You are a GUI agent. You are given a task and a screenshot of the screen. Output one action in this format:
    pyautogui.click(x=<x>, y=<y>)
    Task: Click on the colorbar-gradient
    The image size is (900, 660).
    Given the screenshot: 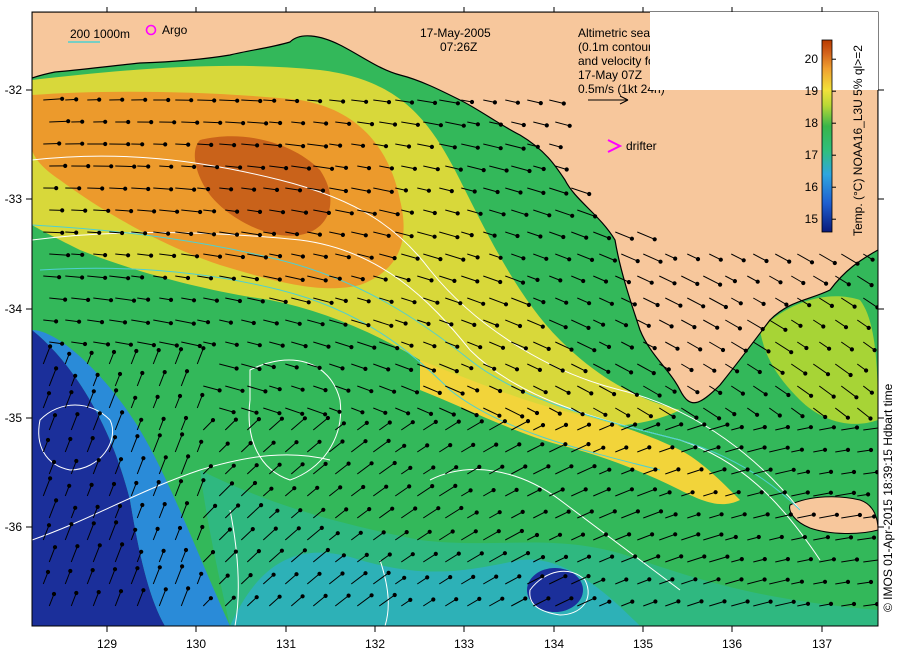 What is the action you would take?
    pyautogui.click(x=827, y=136)
    